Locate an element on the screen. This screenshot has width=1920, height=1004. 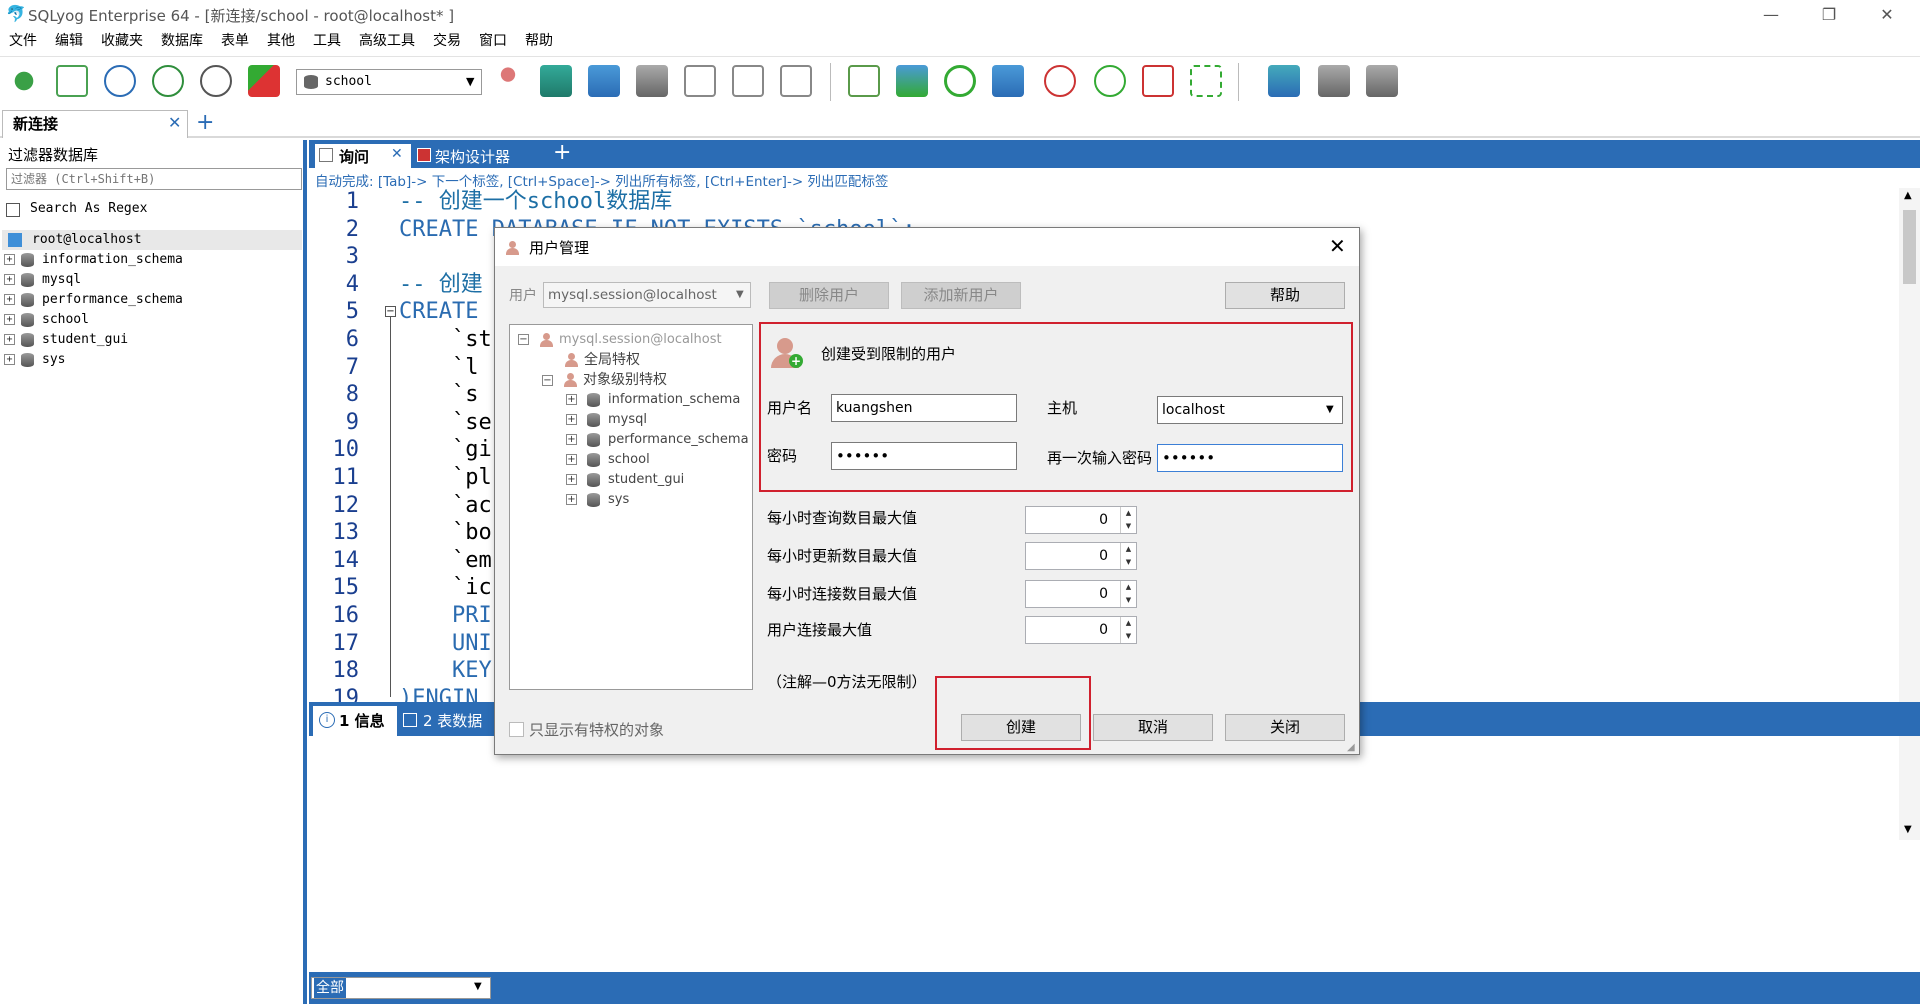
user-select: mysql.session@localhost ▼ is located at coordinates (647, 295).